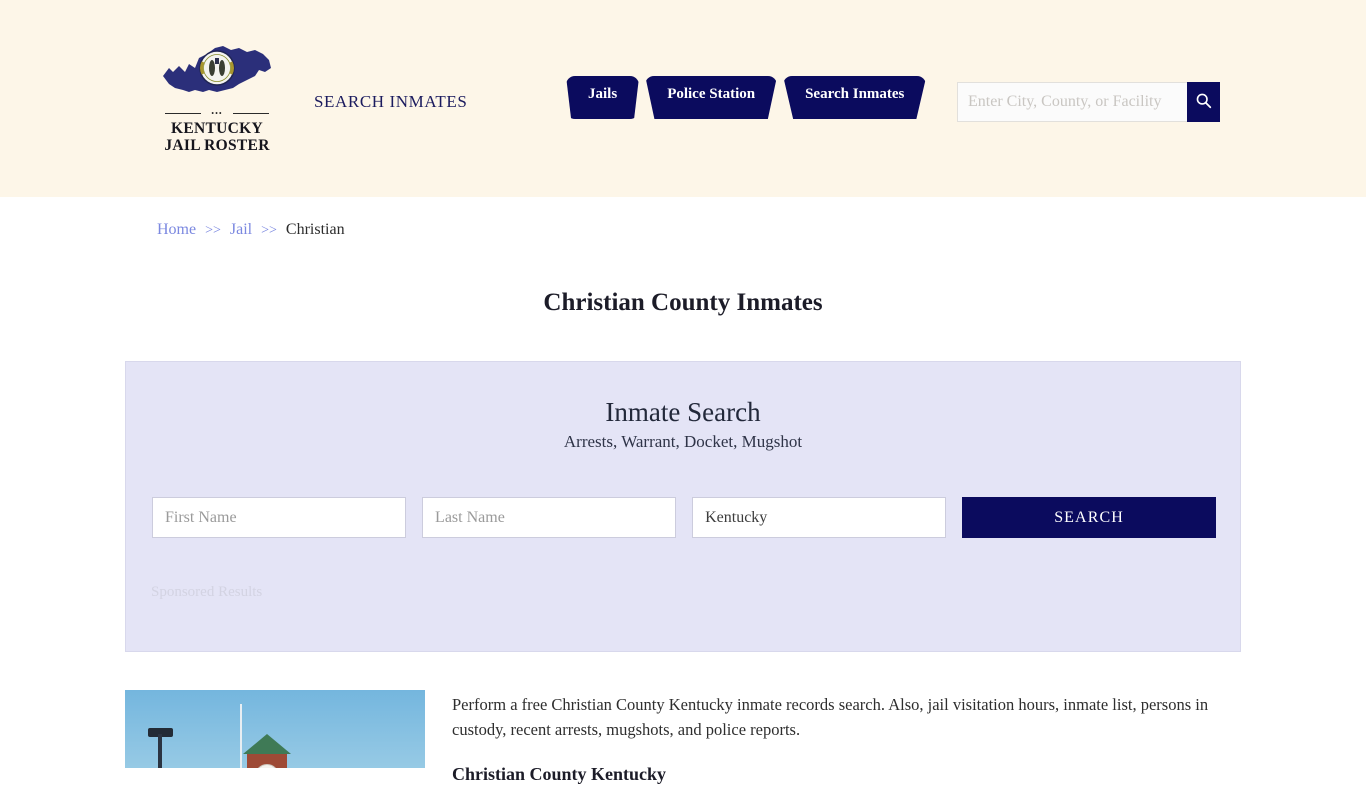 The image size is (1366, 785). I want to click on site-logo: ••• KENTUCKY JAIL ROSTER, so click(217, 98).